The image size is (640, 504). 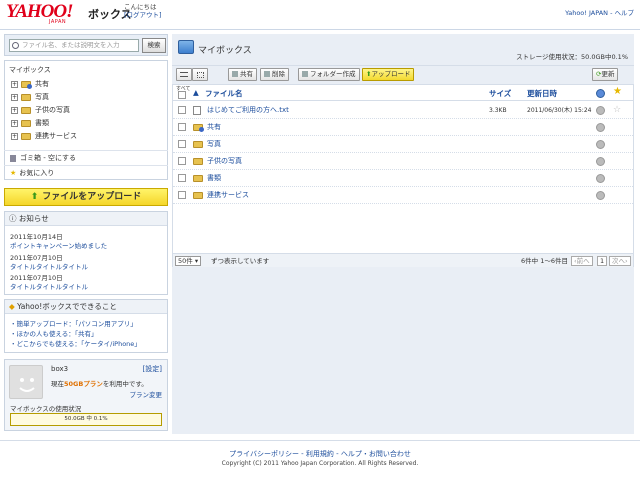 What do you see at coordinates (329, 74) in the screenshot?
I see `new-folder-button: フォルダー作成` at bounding box center [329, 74].